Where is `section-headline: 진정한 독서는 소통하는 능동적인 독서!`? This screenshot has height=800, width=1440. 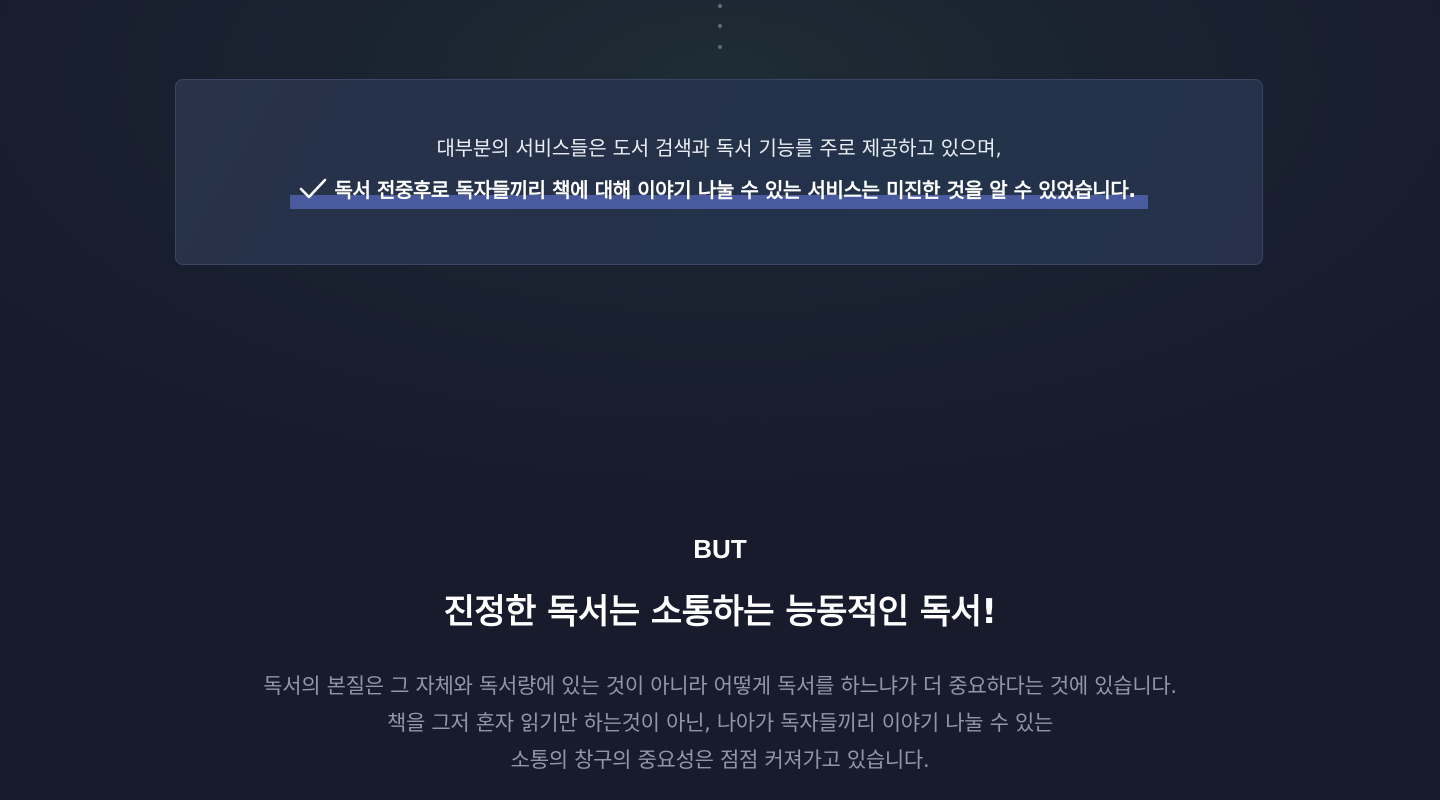 section-headline: 진정한 독서는 소통하는 능동적인 독서! is located at coordinates (720, 612).